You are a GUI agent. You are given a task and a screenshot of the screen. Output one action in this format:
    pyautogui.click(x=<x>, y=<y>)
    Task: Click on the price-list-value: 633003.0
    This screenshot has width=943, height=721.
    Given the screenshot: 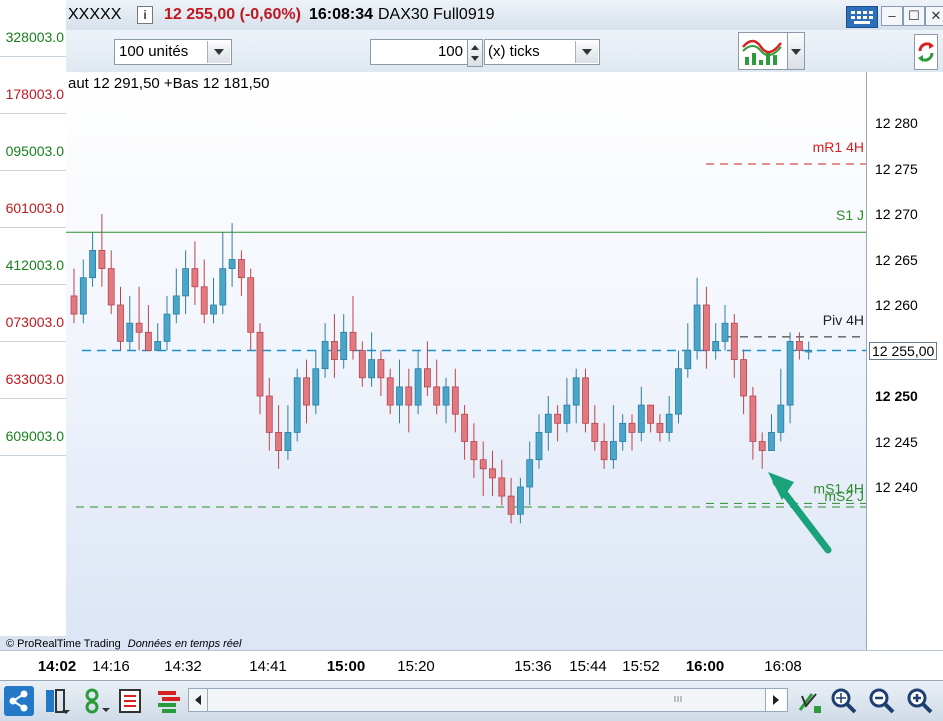 What is the action you would take?
    pyautogui.click(x=34, y=379)
    